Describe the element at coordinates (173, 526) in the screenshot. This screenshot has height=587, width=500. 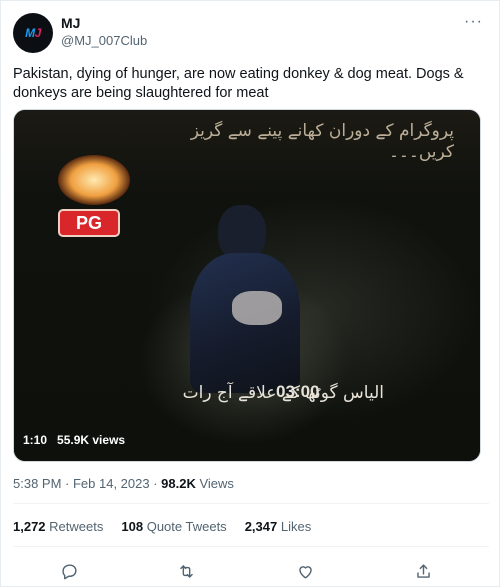
I see `quote-tweets-stat: 108 Quote Tweets` at that location.